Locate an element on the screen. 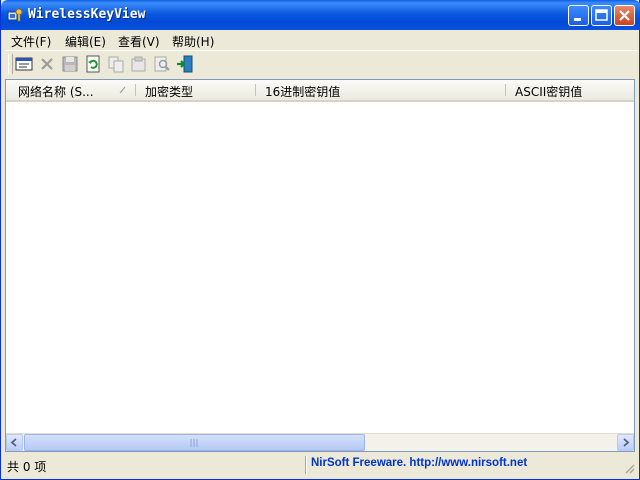 Image resolution: width=640 pixels, height=480 pixels. column-hex-key: 16进制密钥值 is located at coordinates (302, 91).